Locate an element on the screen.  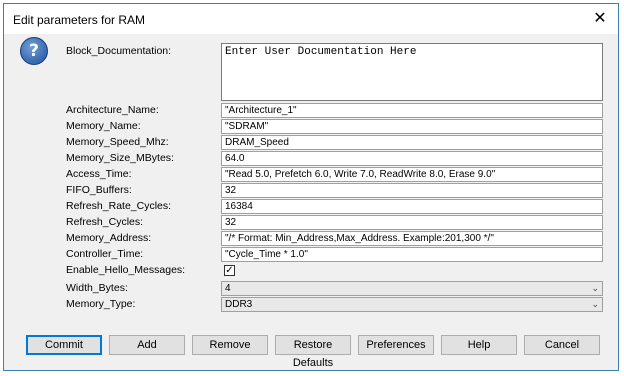
memory-address-label: Memory_Address: is located at coordinates (109, 238).